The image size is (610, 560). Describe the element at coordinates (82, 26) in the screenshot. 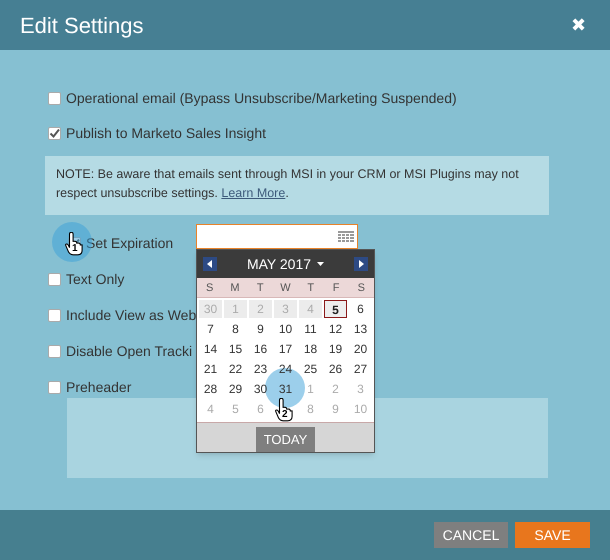

I see `window-title: Edit Settings` at that location.